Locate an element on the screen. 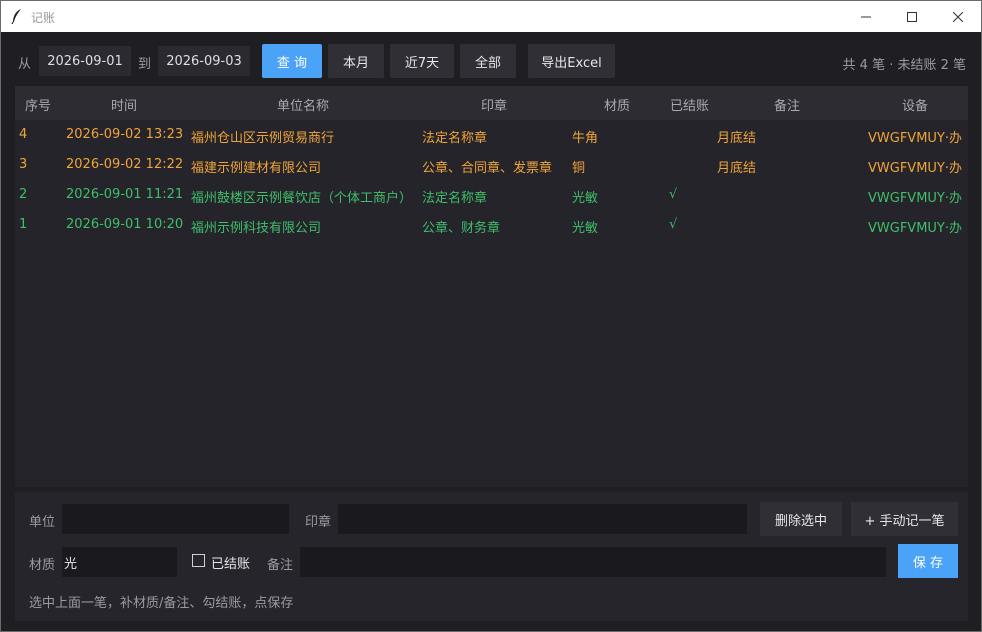 This screenshot has width=982, height=632. to-date-field: 2026-09-03 is located at coordinates (204, 61).